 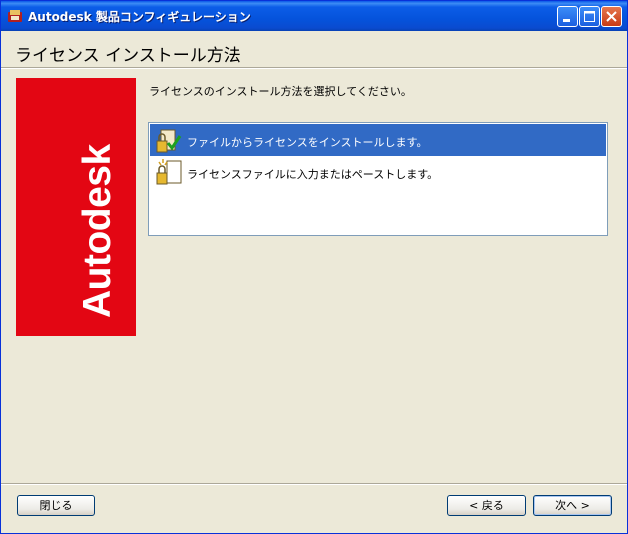 I want to click on close-icon, so click(x=611, y=16).